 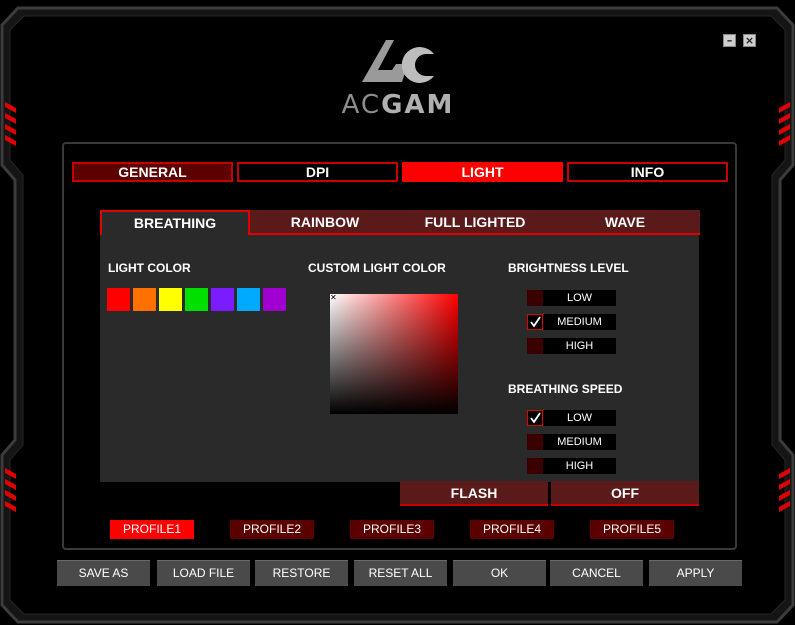 What do you see at coordinates (333, 298) in the screenshot?
I see `picker-cursor-icon: ✕` at bounding box center [333, 298].